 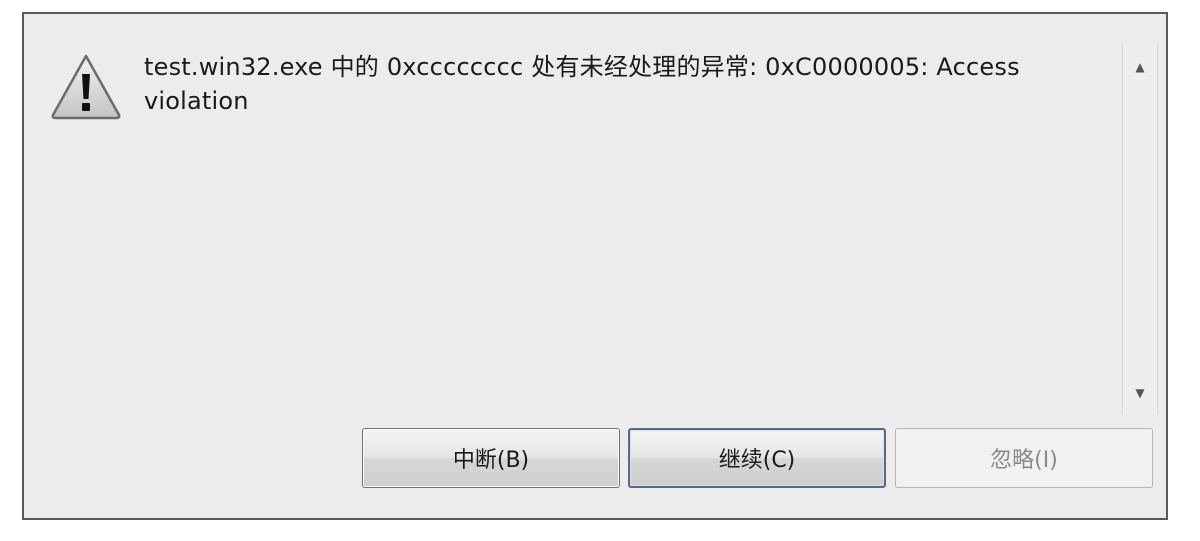 What do you see at coordinates (1140, 393) in the screenshot?
I see `scroll-down-arrow-icon: ▼` at bounding box center [1140, 393].